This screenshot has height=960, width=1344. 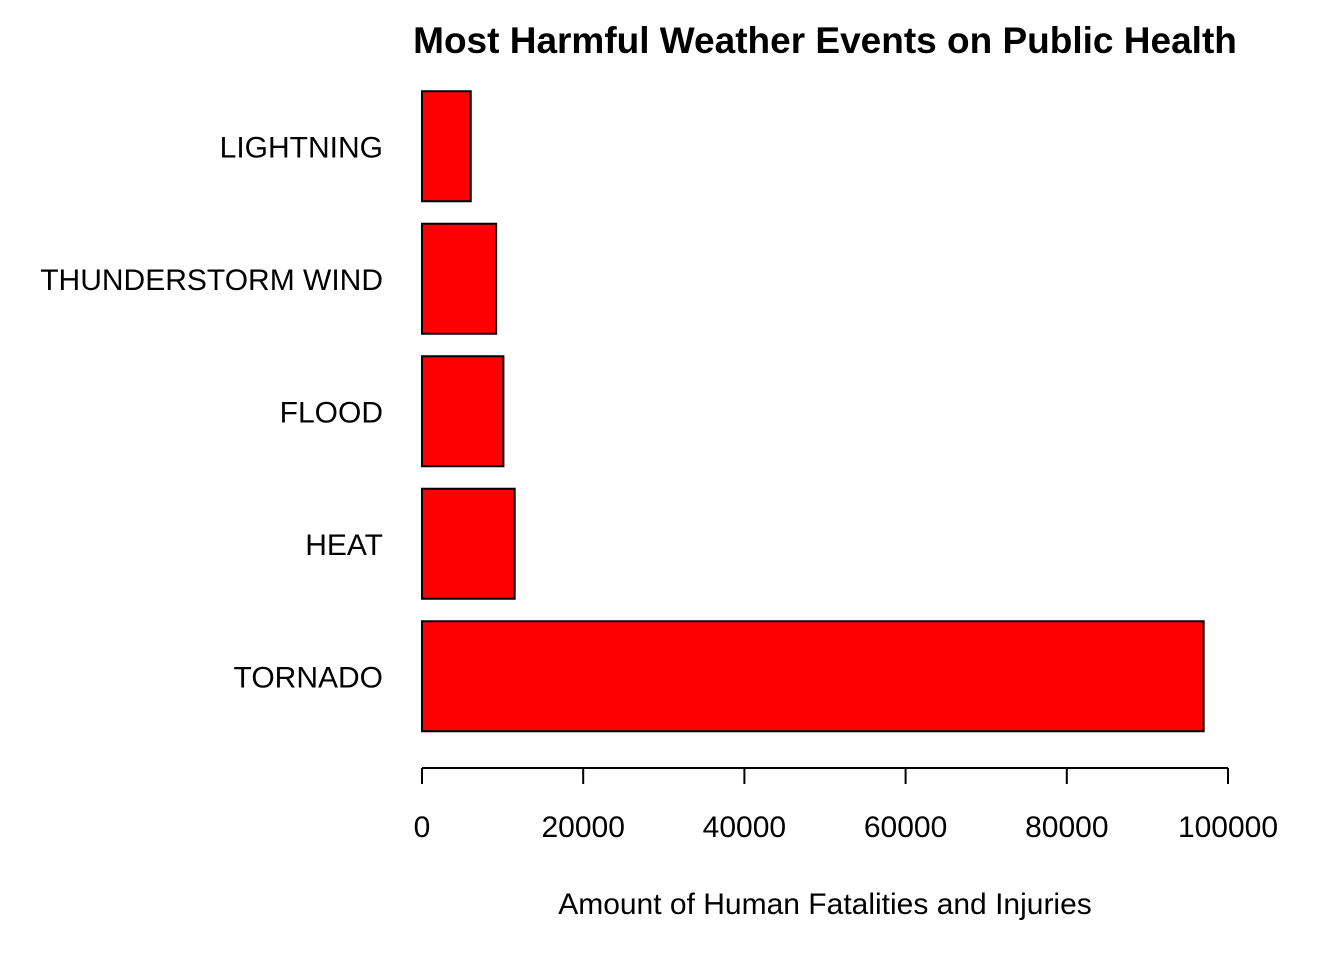 What do you see at coordinates (846, 805) in the screenshot?
I see `x-axis: 0 20000 40000 60000 80000 100000` at bounding box center [846, 805].